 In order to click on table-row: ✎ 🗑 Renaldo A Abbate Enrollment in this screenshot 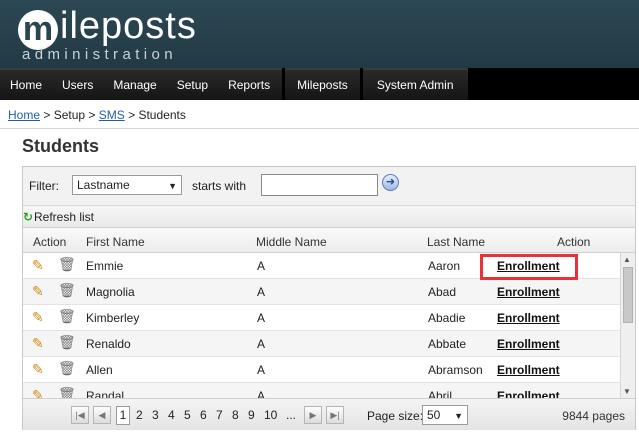, I will do `click(321, 344)`.